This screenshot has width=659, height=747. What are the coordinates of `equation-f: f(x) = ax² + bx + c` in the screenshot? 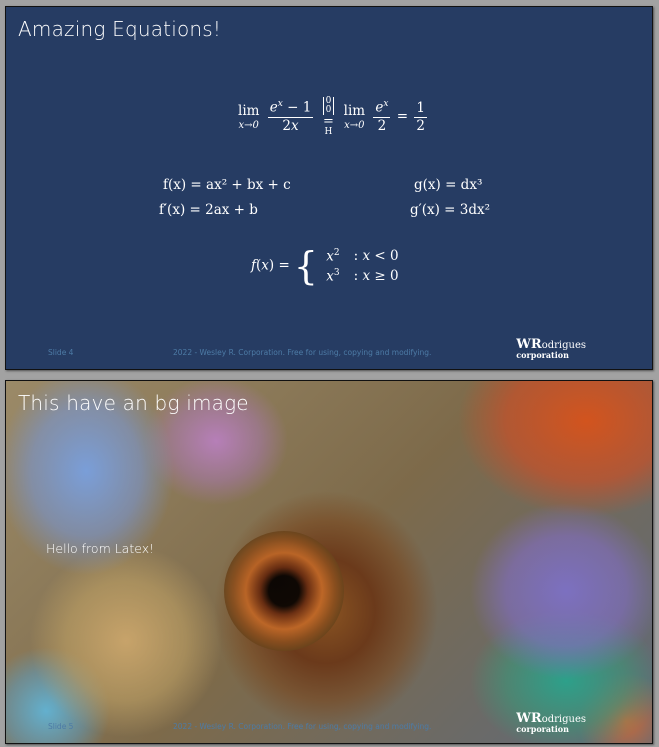 It's located at (227, 185).